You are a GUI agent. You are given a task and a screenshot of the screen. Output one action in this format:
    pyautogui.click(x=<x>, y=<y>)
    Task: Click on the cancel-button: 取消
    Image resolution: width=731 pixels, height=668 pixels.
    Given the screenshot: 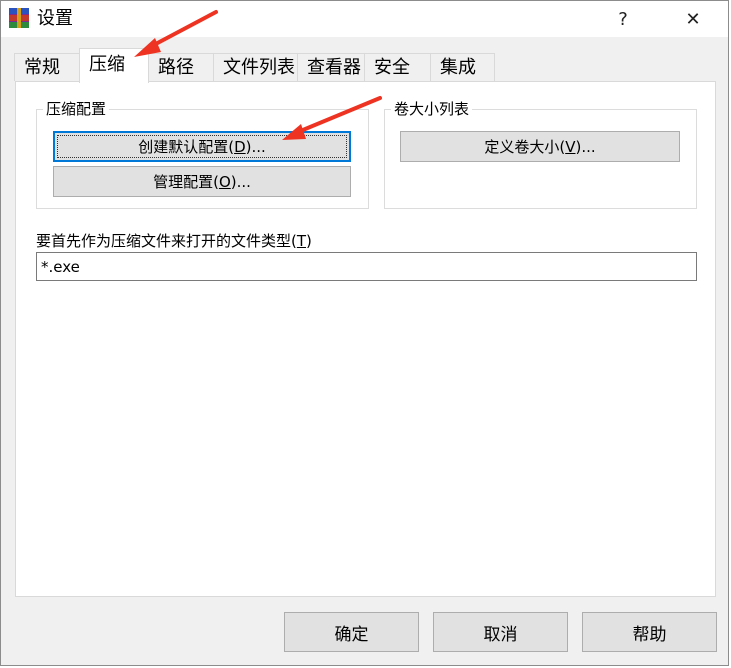 What is the action you would take?
    pyautogui.click(x=500, y=632)
    